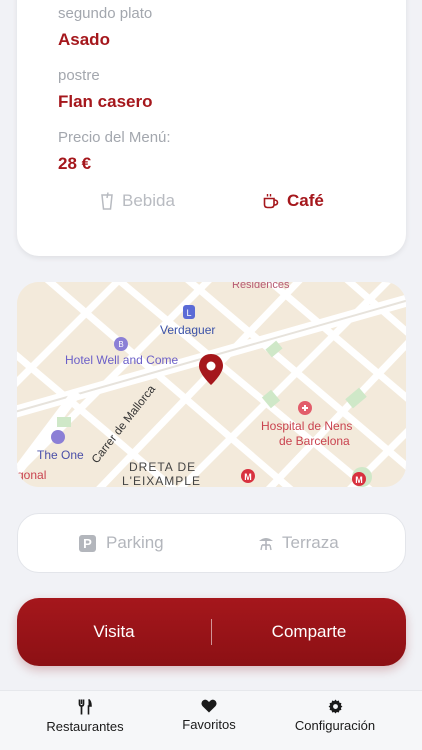  Describe the element at coordinates (105, 89) in the screenshot. I see `course-dessert: postre Flan casero` at that location.